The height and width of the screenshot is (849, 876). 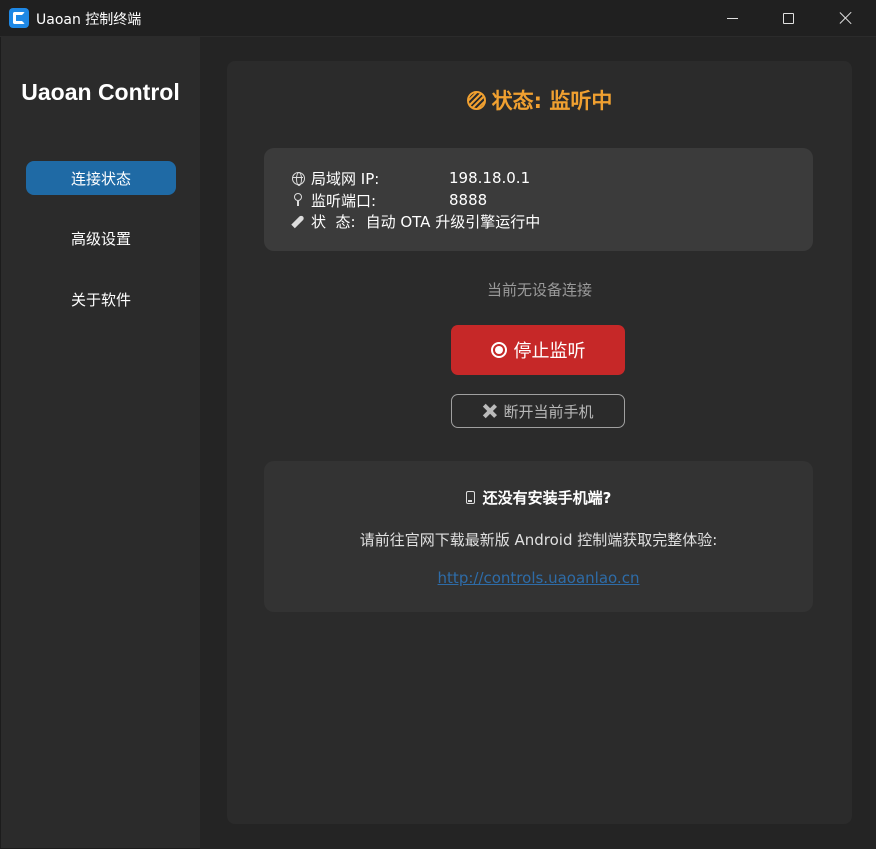 I want to click on sidebar-item-about: 关于软件, so click(x=101, y=299).